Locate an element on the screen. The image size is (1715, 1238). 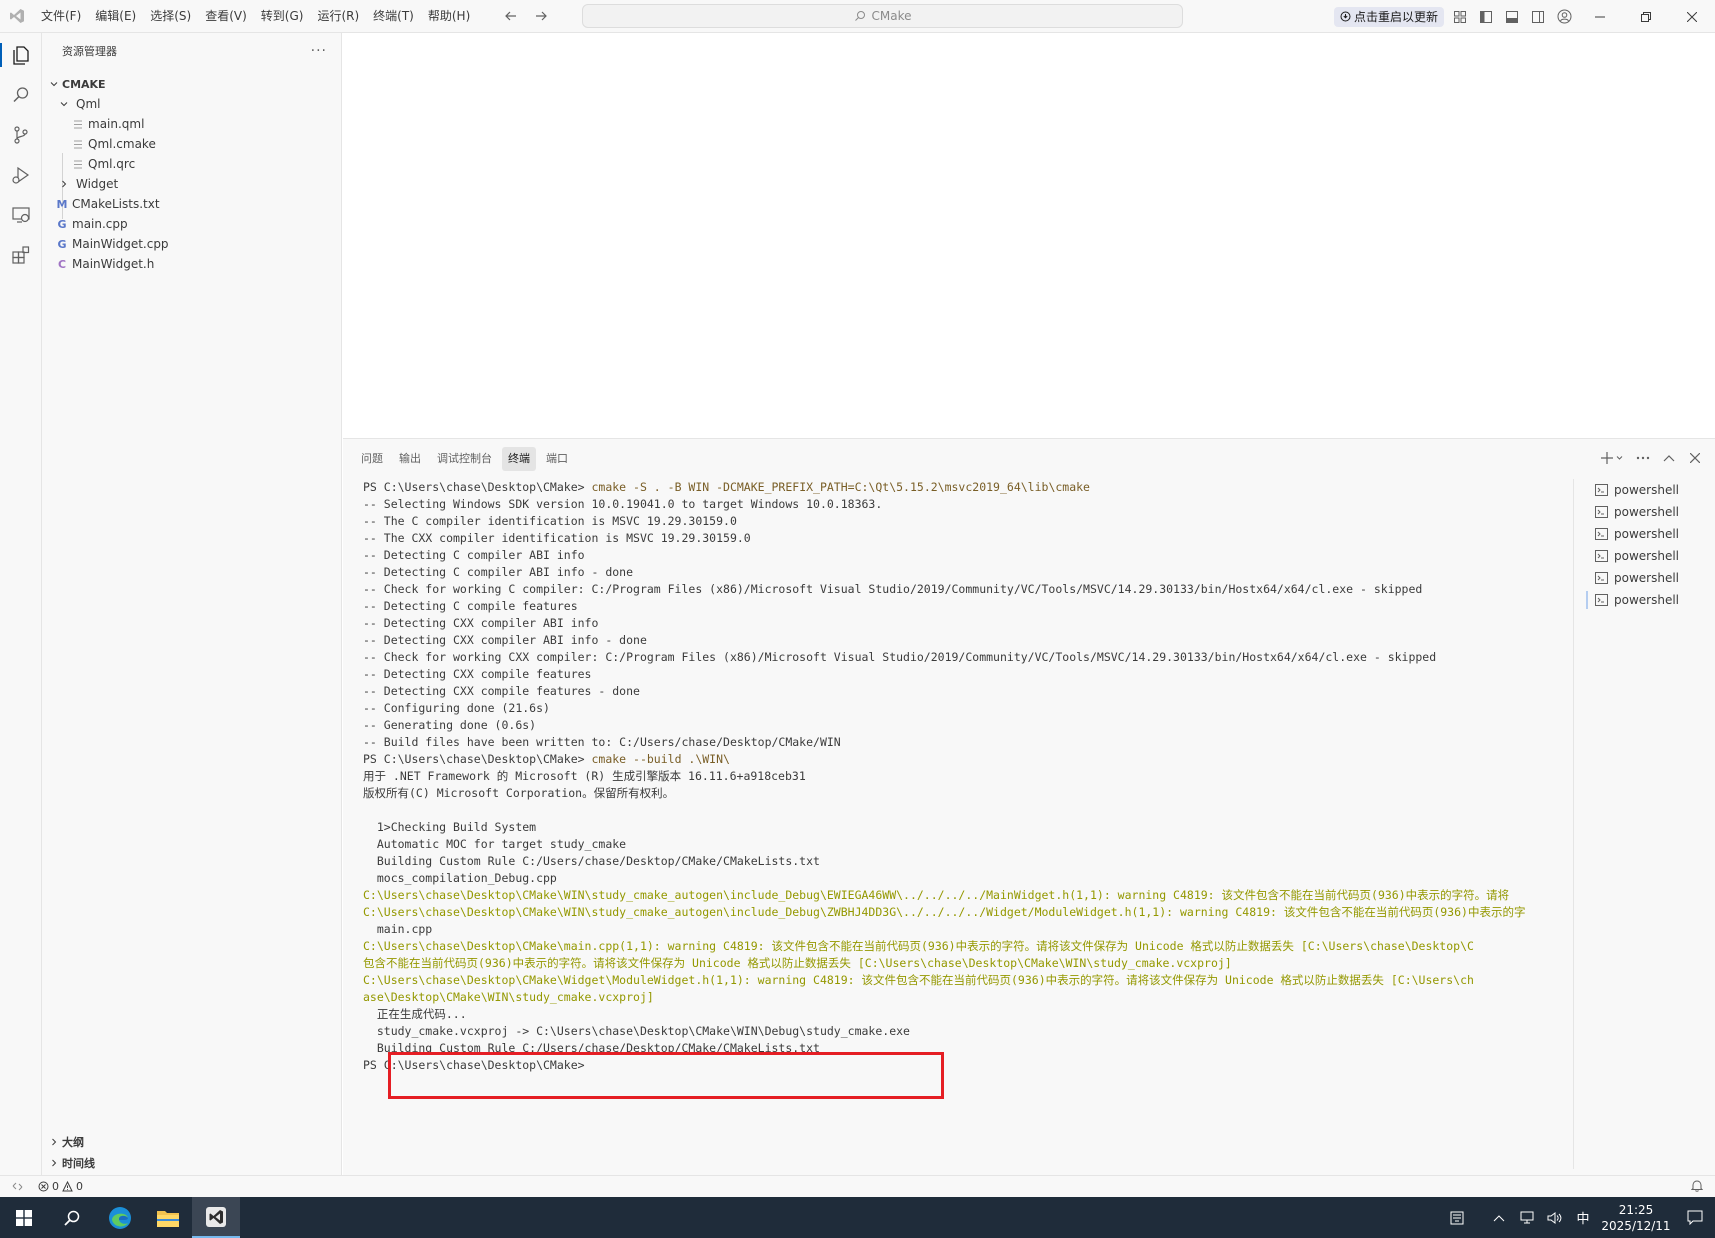
notifications-bell-icon is located at coordinates (1697, 1187).